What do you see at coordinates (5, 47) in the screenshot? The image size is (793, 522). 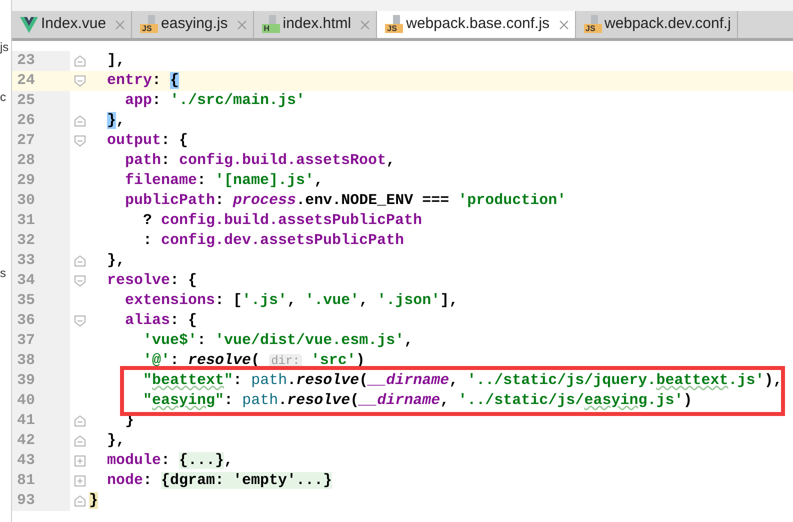 I see `panel-text-fragment: js` at bounding box center [5, 47].